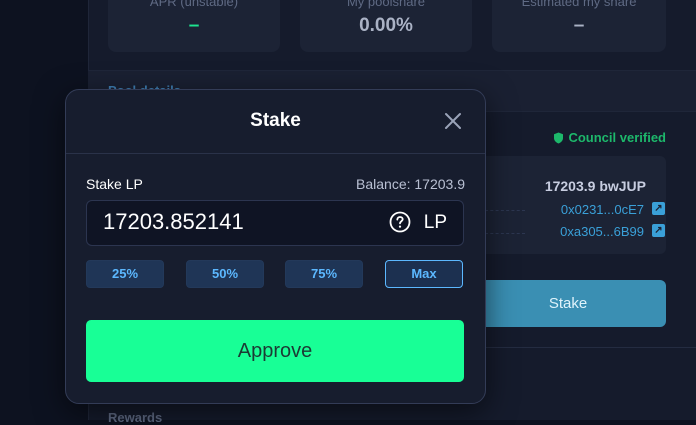 This screenshot has width=696, height=425. Describe the element at coordinates (595, 186) in the screenshot. I see `token-amount: 17203.9 bwJUP` at that location.